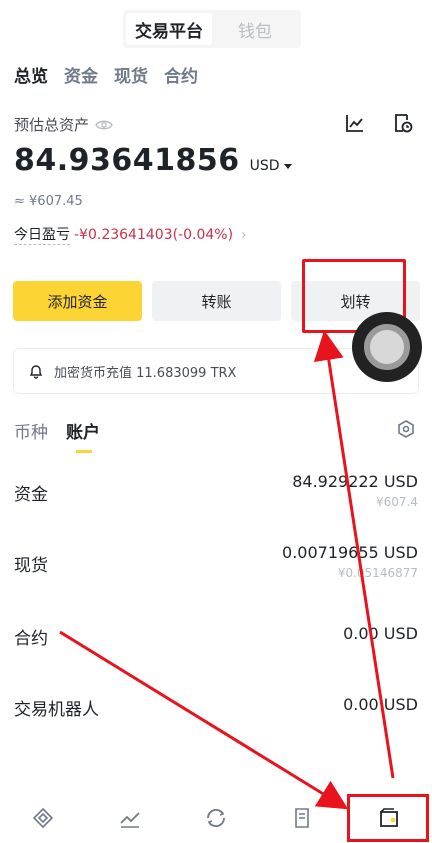 The image size is (432, 843). I want to click on wallet-sub-tabs: 总览 资金 现货 合约, so click(106, 74).